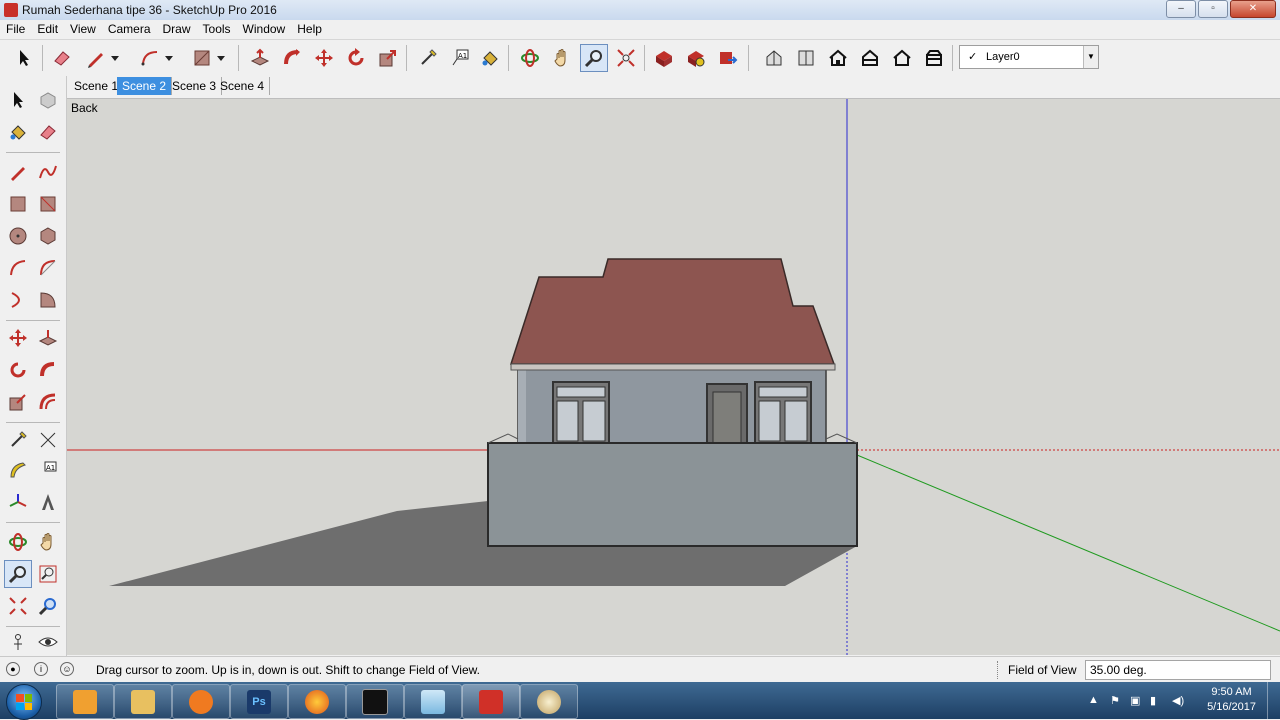  What do you see at coordinates (48, 542) in the screenshot?
I see `pan-tool` at bounding box center [48, 542].